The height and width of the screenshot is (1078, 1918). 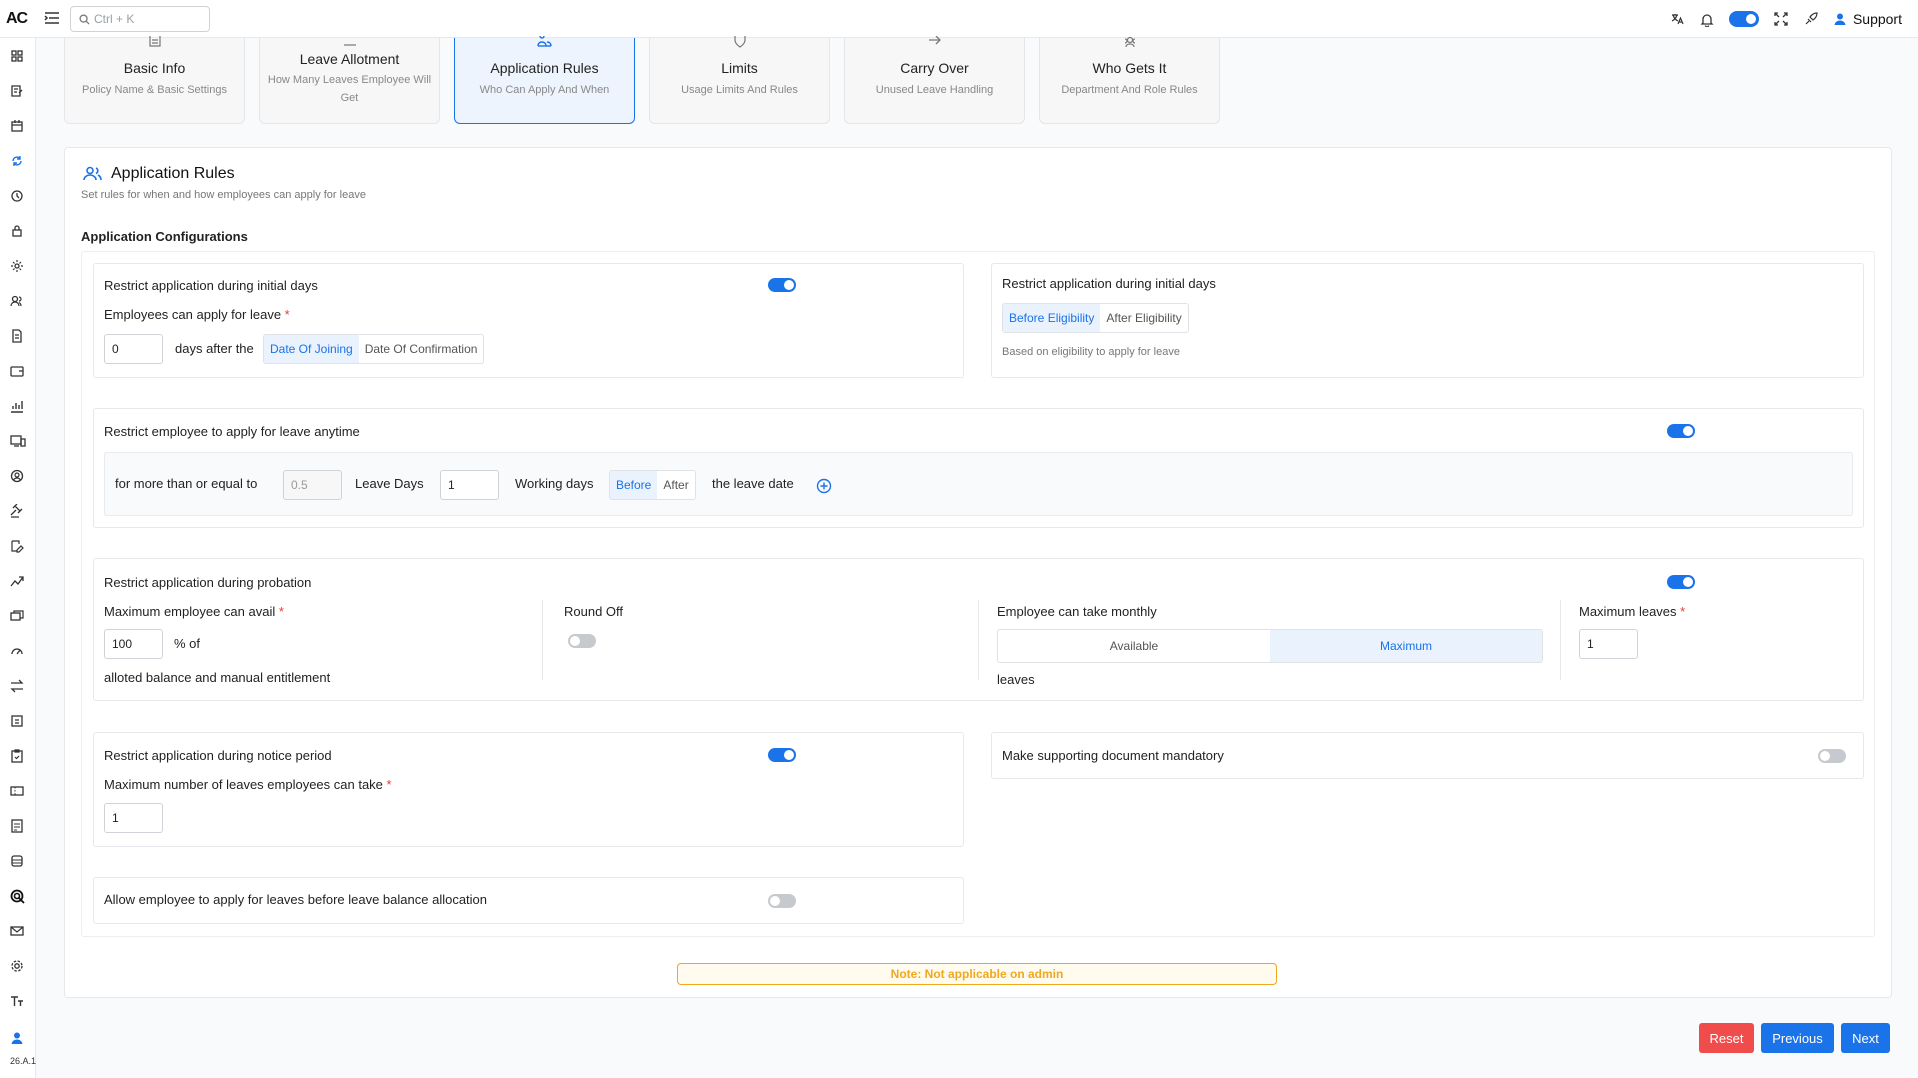 I want to click on round-off-toggle, so click(x=582, y=641).